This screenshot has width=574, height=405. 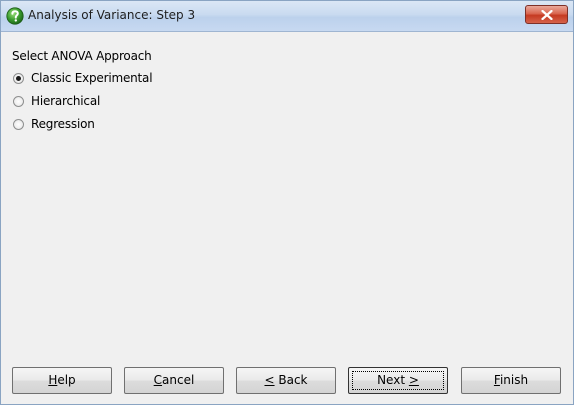 I want to click on cancel-button: Cancel, so click(x=174, y=380).